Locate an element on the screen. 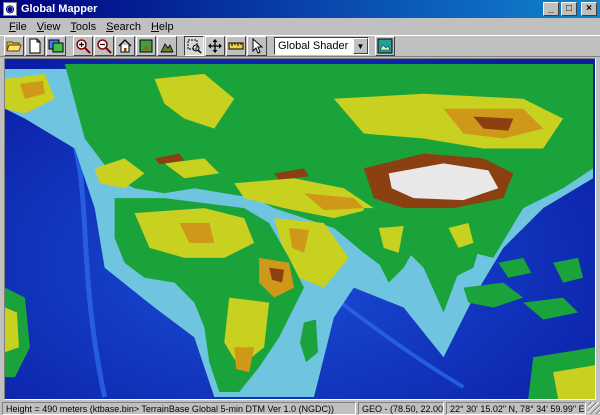 Image resolution: width=600 pixels, height=415 pixels. open-folder-icon is located at coordinates (14, 46).